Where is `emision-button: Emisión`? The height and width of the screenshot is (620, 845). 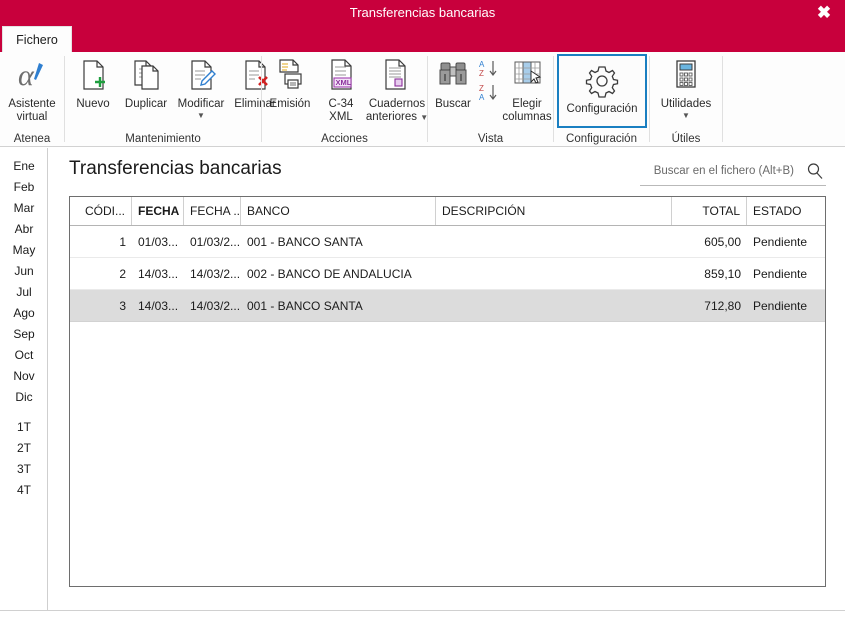 emision-button: Emisión is located at coordinates (290, 83).